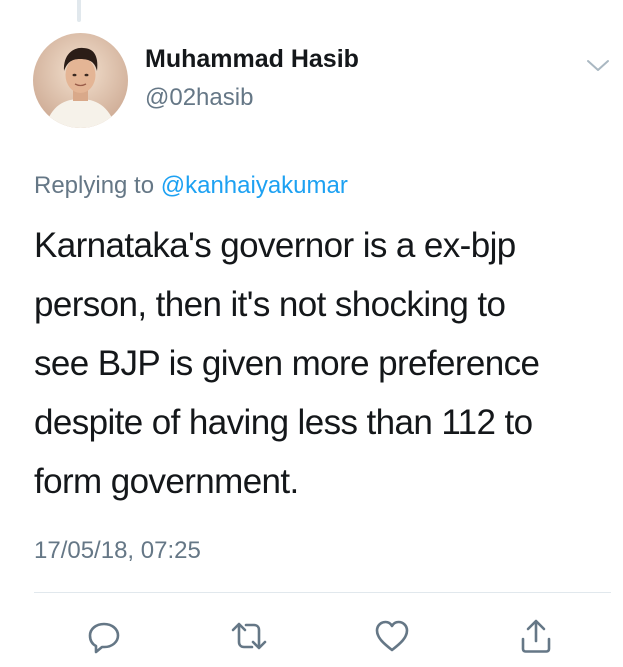 This screenshot has width=623, height=667. I want to click on share-icon, so click(536, 636).